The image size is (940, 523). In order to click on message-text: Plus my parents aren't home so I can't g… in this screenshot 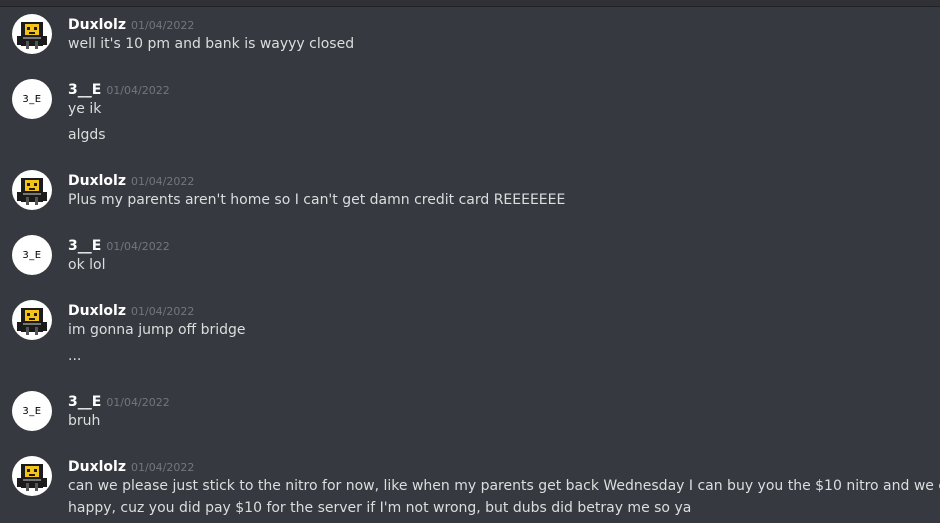, I will do `click(317, 200)`.